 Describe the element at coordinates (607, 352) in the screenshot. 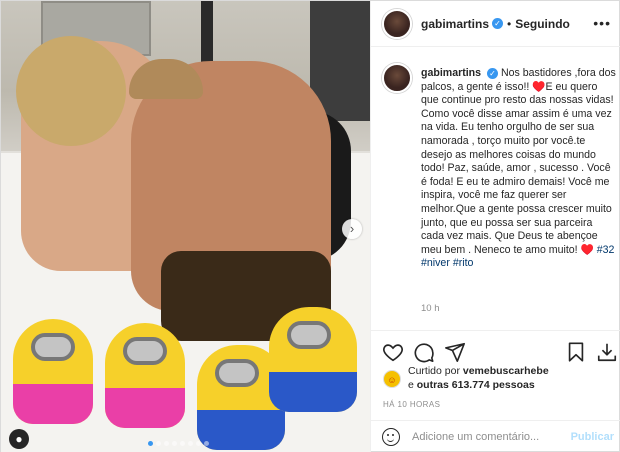

I see `download-icon` at that location.